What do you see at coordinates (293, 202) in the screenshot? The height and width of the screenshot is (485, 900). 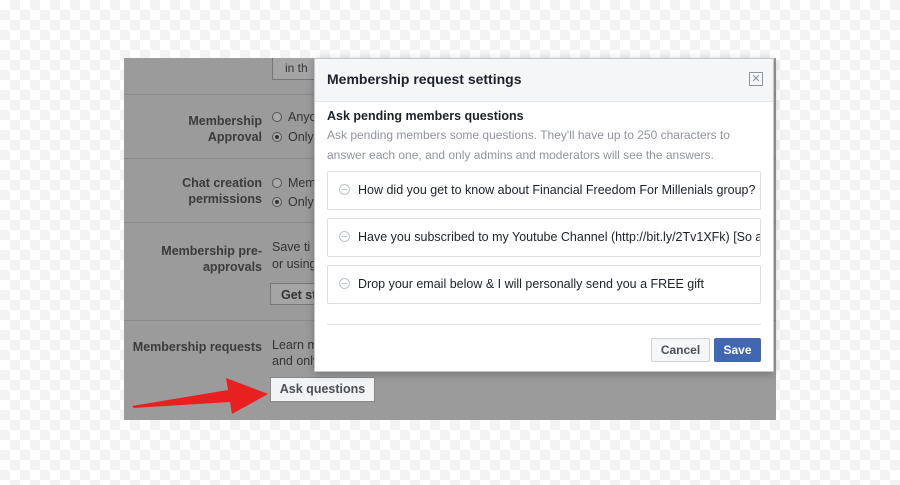 I see `chat-creation-option-only: Only` at bounding box center [293, 202].